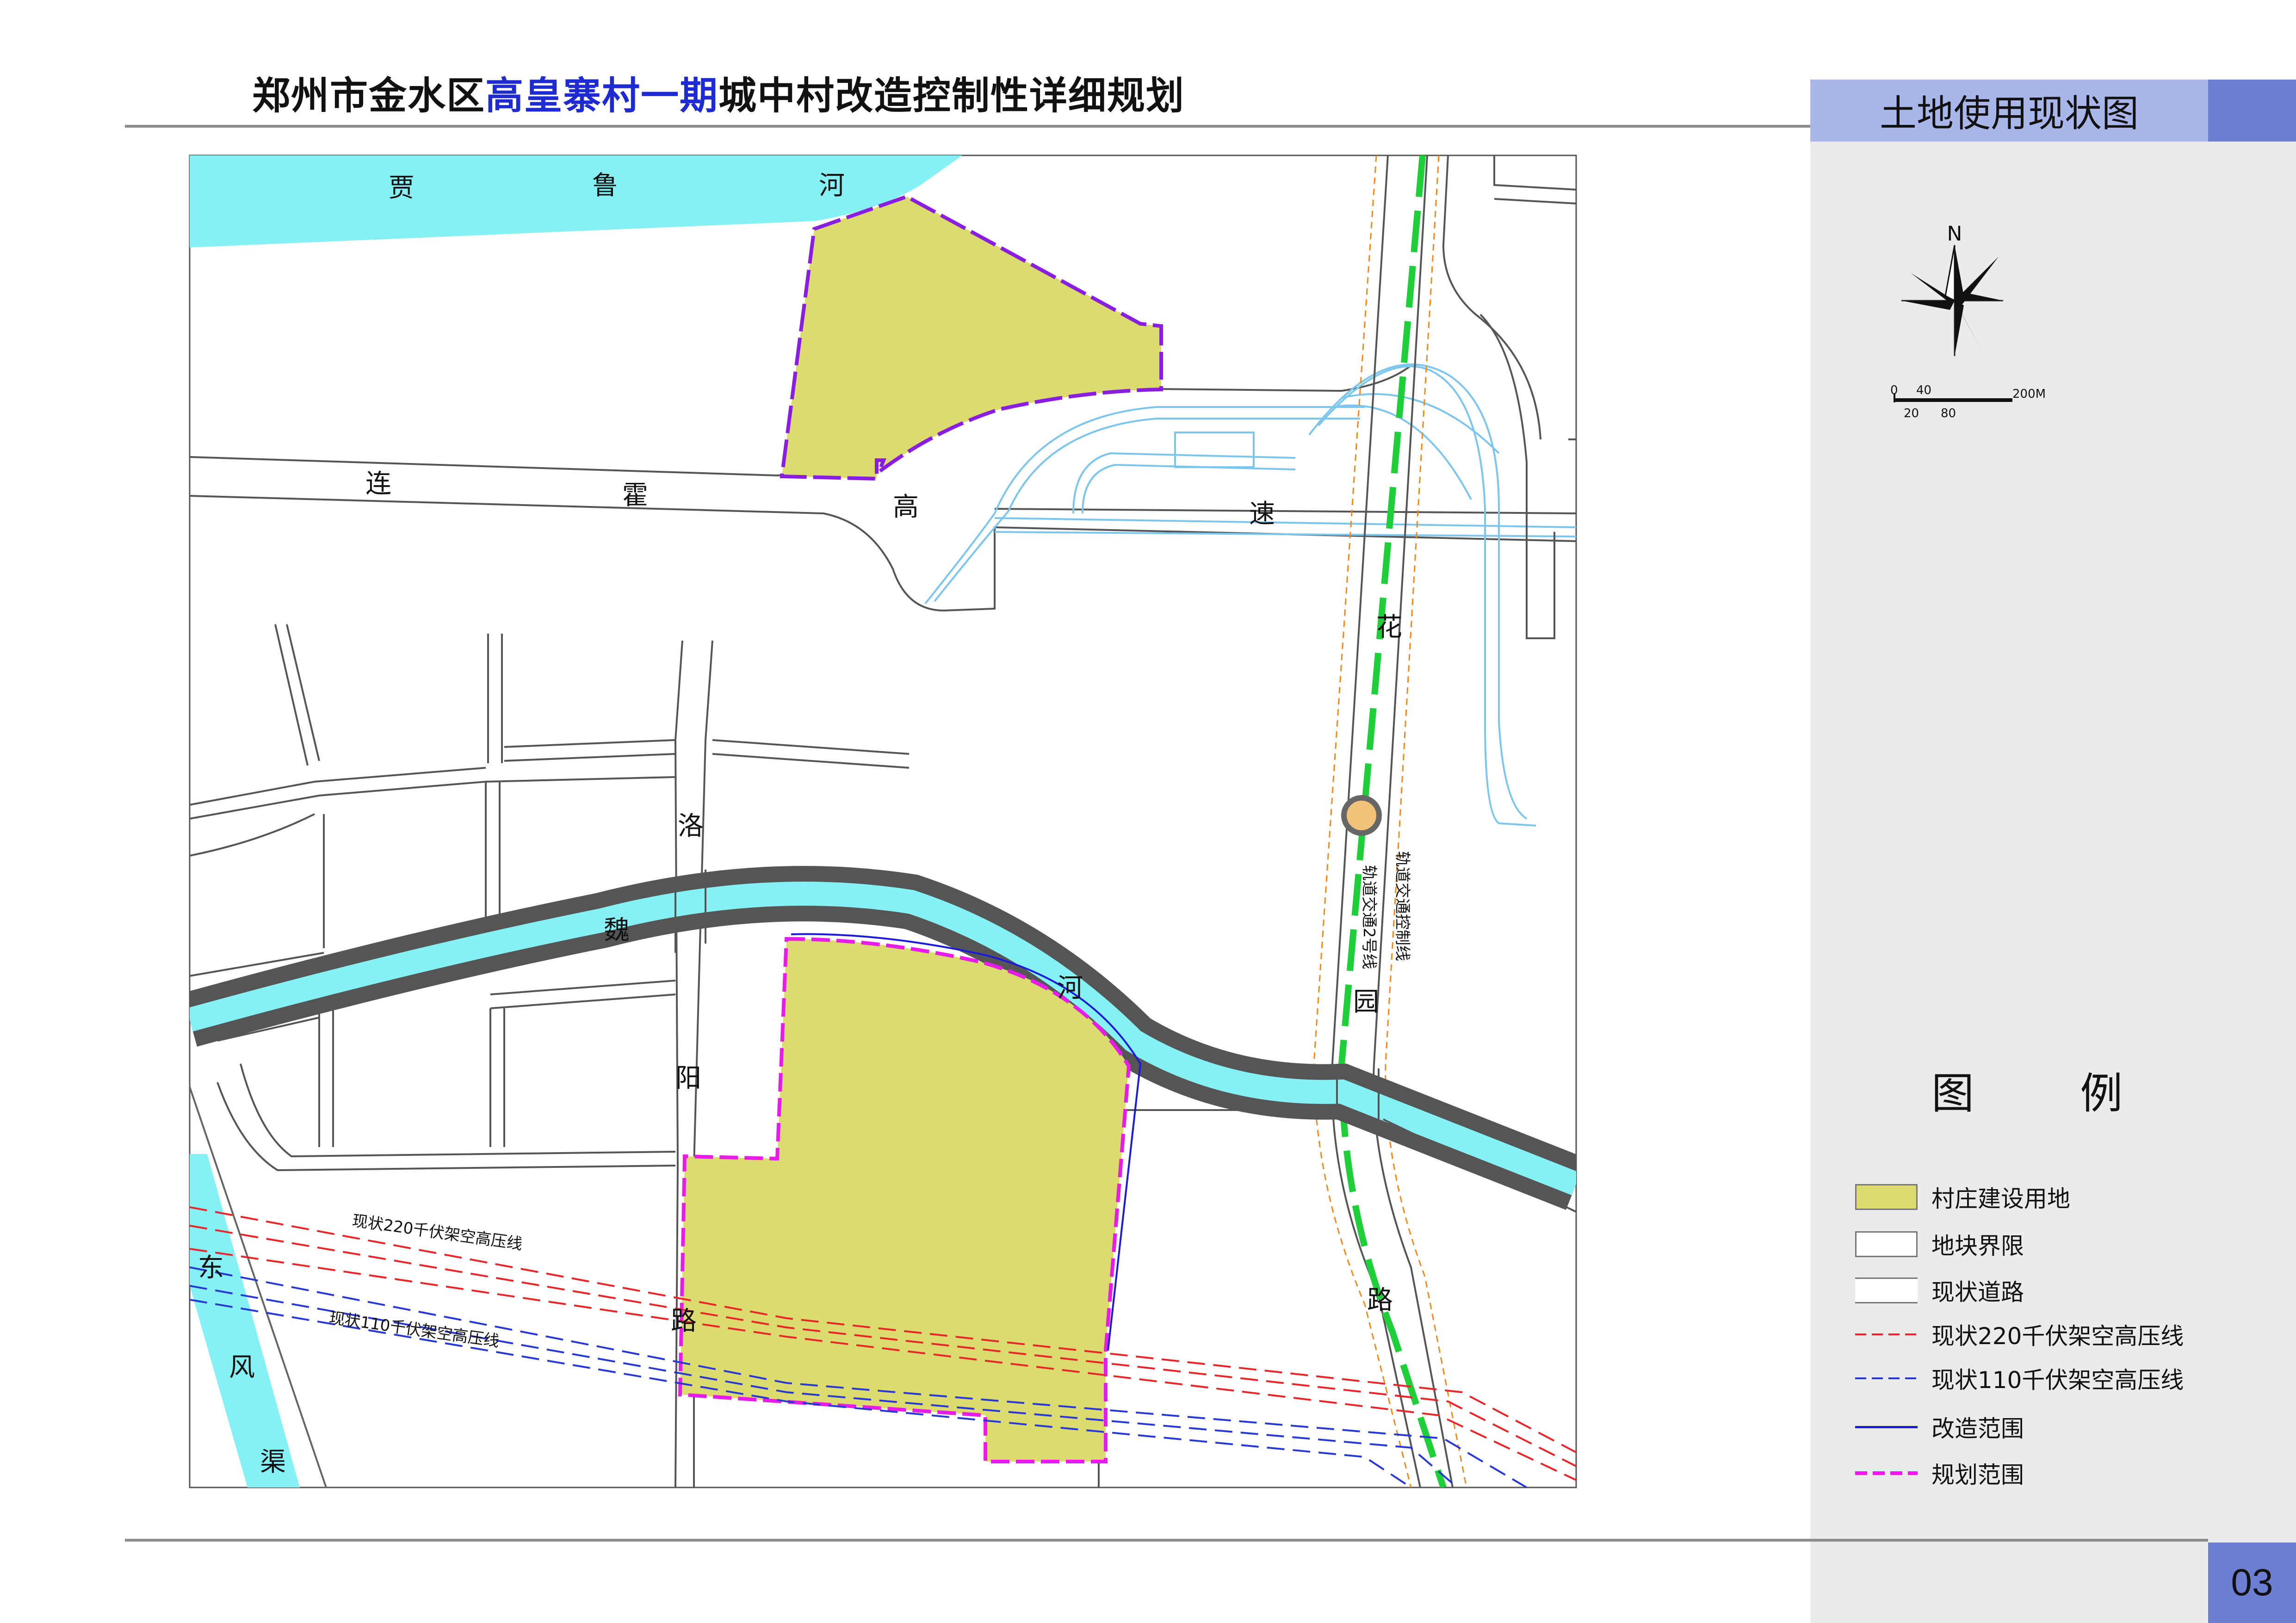 The width and height of the screenshot is (2296, 1623). I want to click on legend-item-planning-scope: 规划范围, so click(1940, 1473).